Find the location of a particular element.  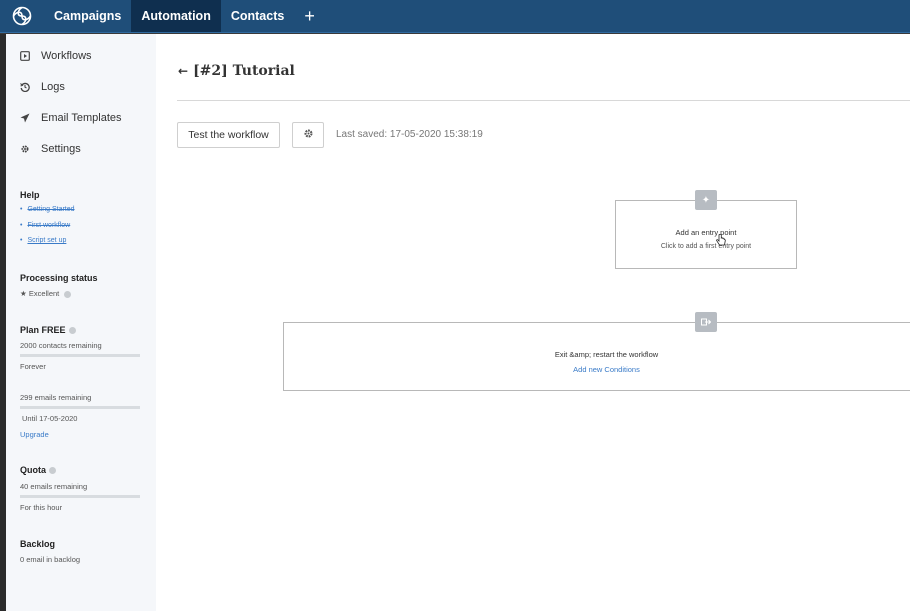

emails-usage-bar is located at coordinates (80, 407).